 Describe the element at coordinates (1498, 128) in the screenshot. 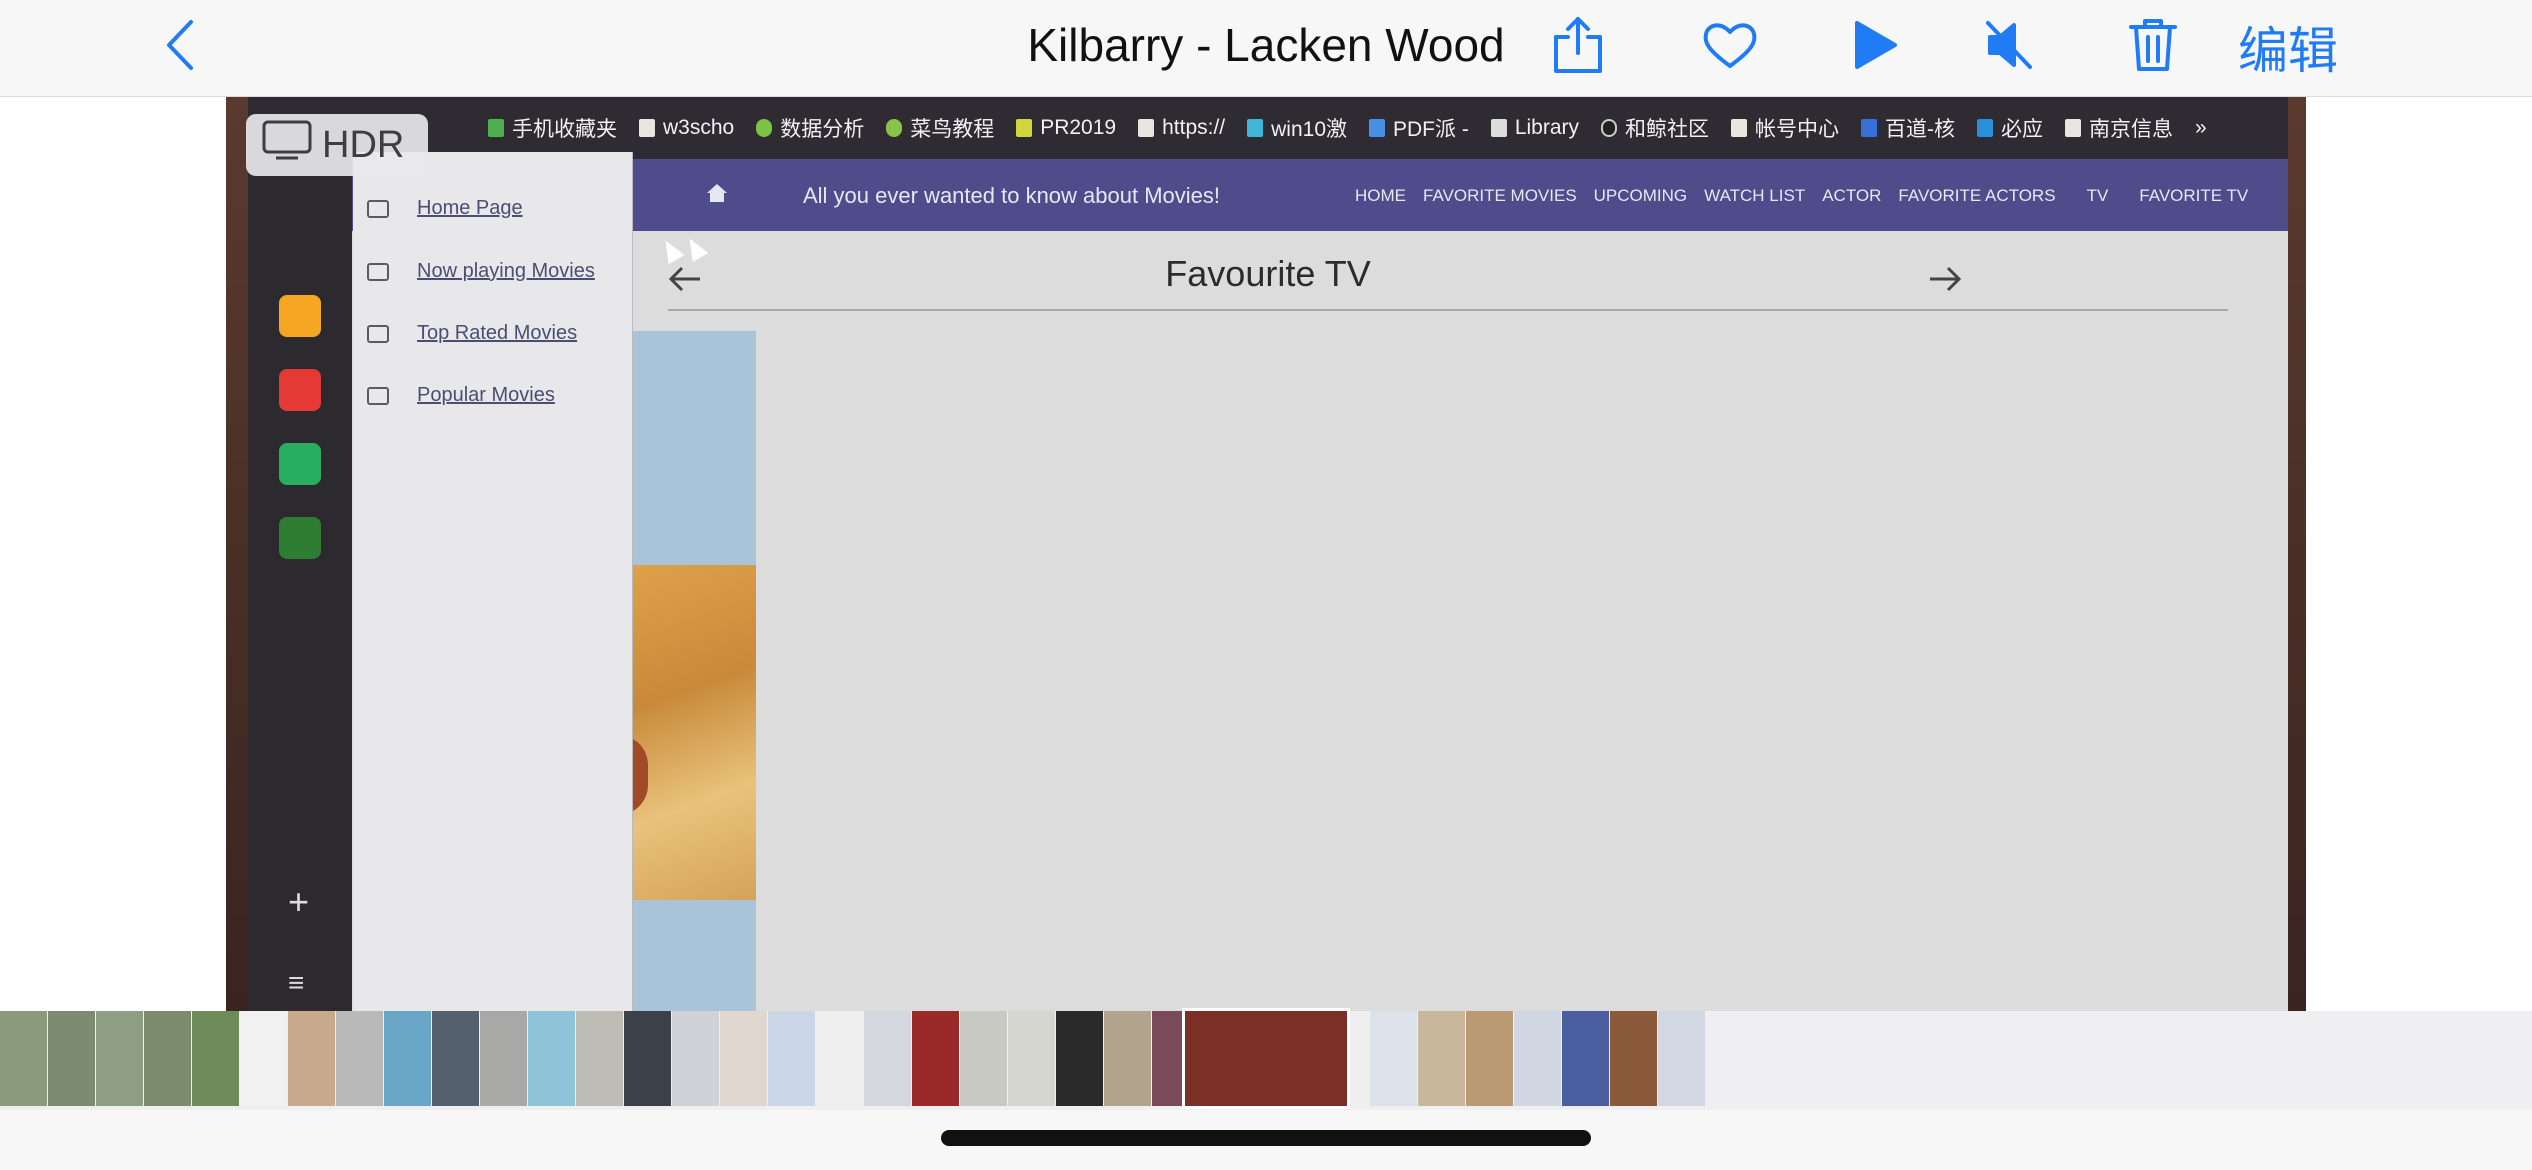

I see `library-icon` at that location.